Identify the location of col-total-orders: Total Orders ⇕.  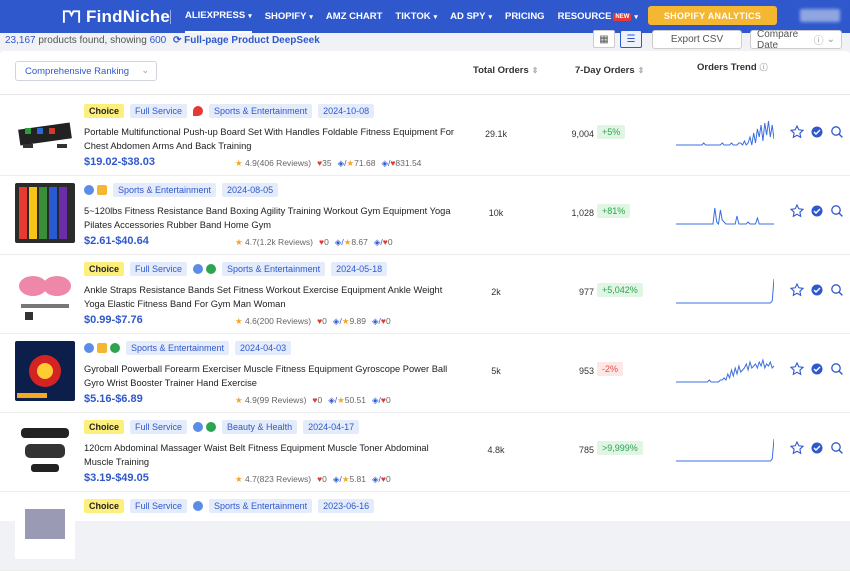
(505, 70).